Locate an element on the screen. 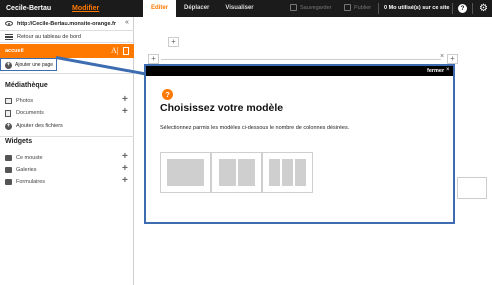 This screenshot has width=492, height=285. save-button: Sauvegarder is located at coordinates (311, 8).